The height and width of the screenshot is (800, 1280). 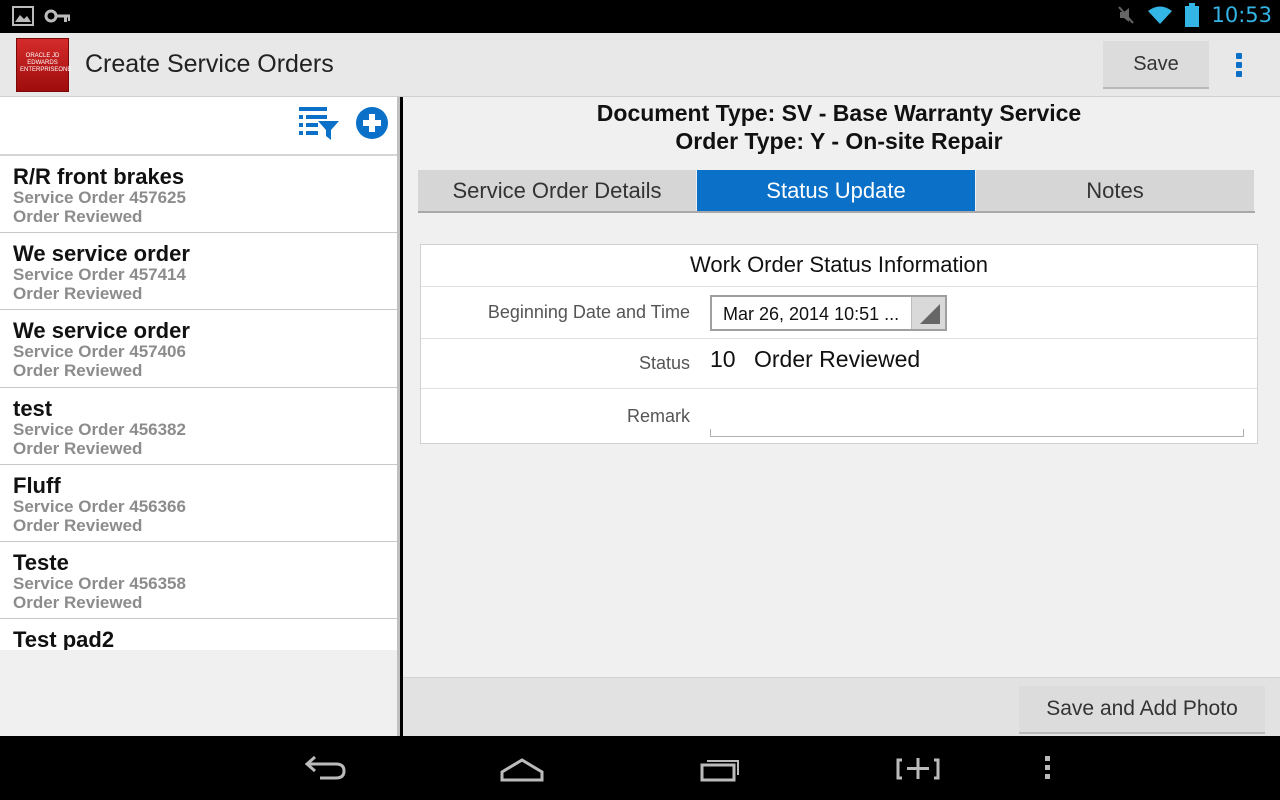 I want to click on begin-date-label: Beginning Date and Time, so click(x=588, y=312).